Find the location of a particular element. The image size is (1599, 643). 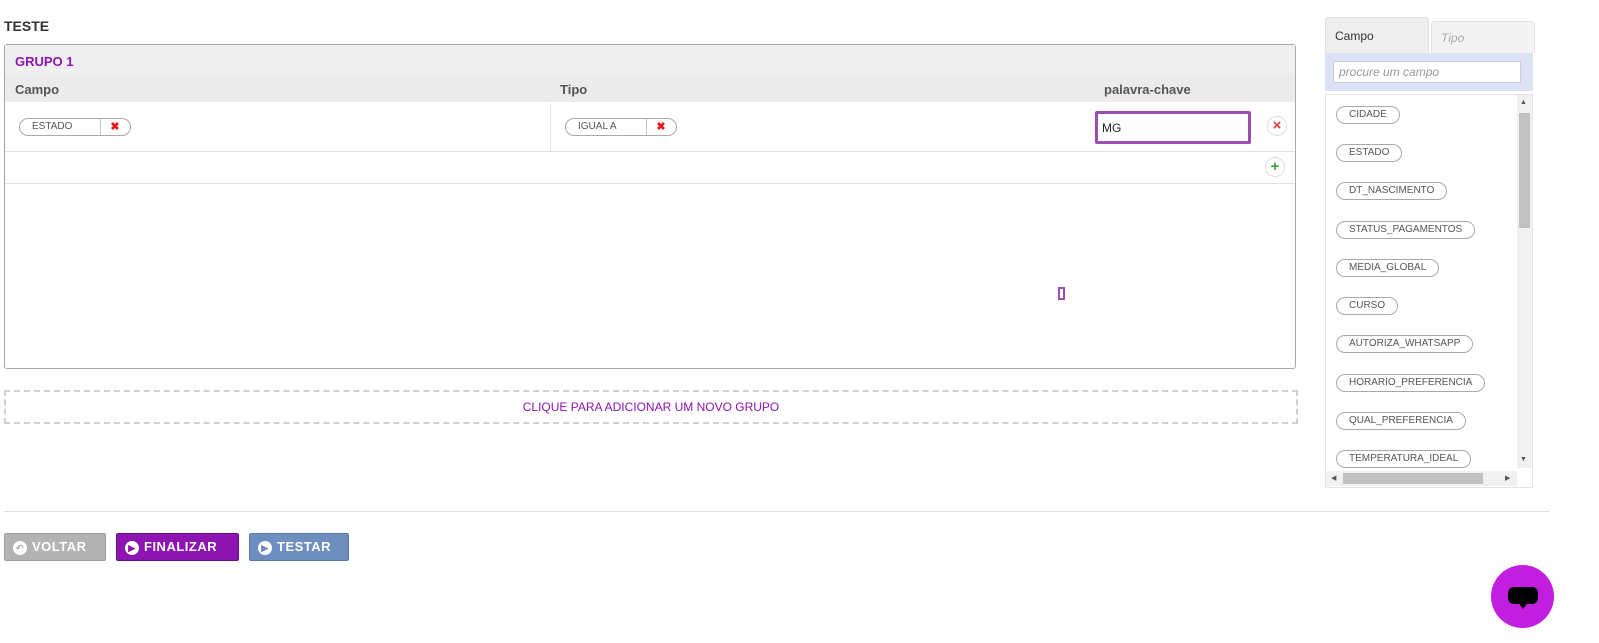

group-title: GRUPO 1 is located at coordinates (44, 61).